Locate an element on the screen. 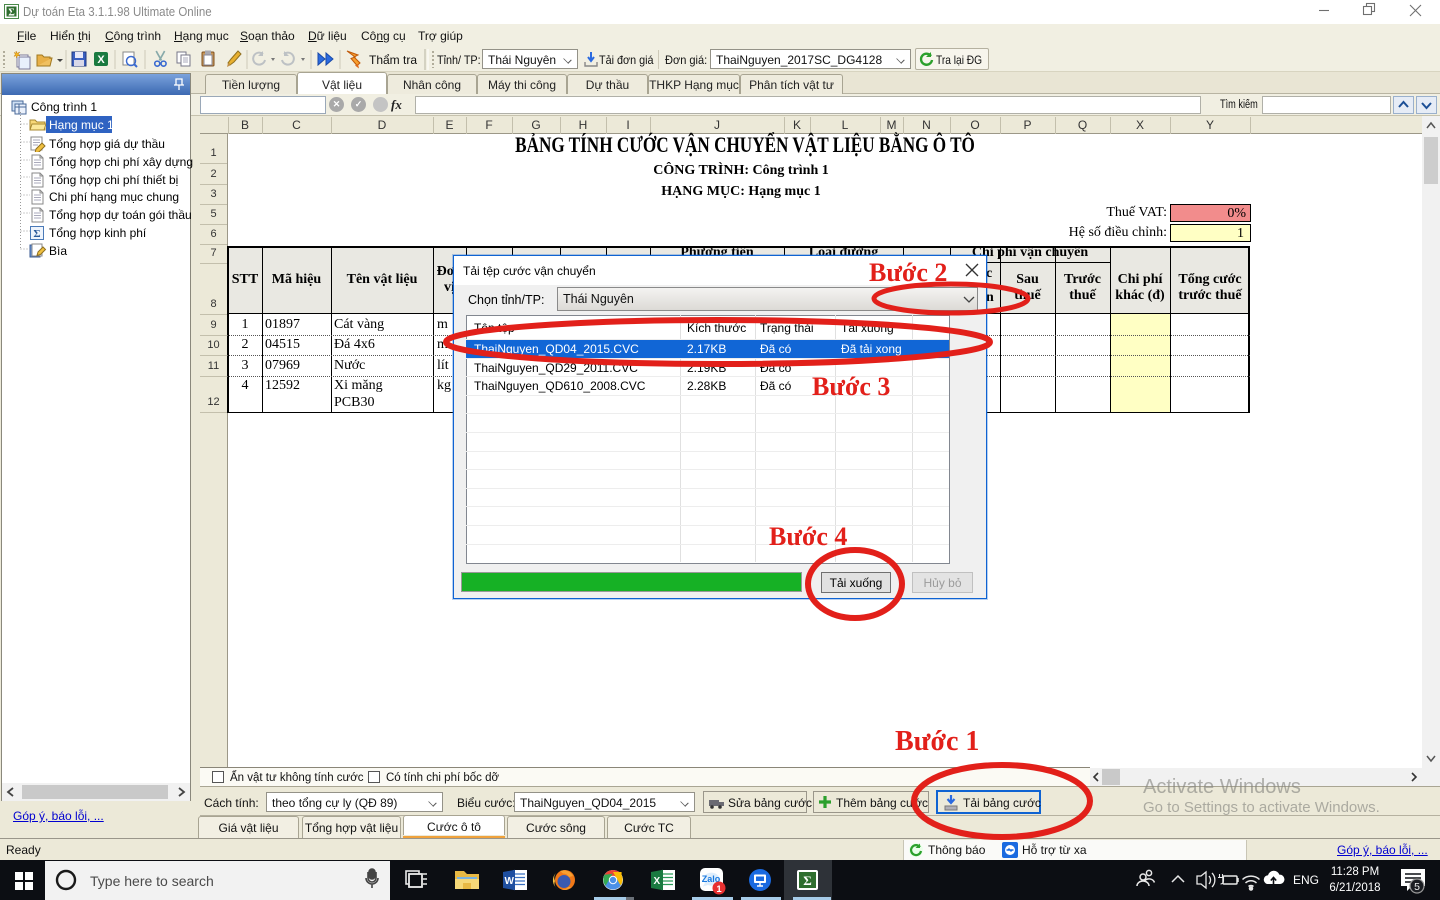 The height and width of the screenshot is (900, 1440). svg-text: Σ is located at coordinates (807, 880).